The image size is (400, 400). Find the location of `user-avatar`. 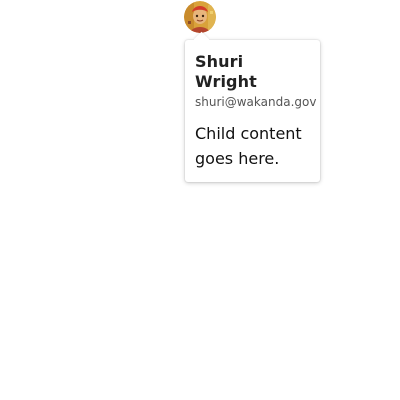

user-avatar is located at coordinates (200, 17).